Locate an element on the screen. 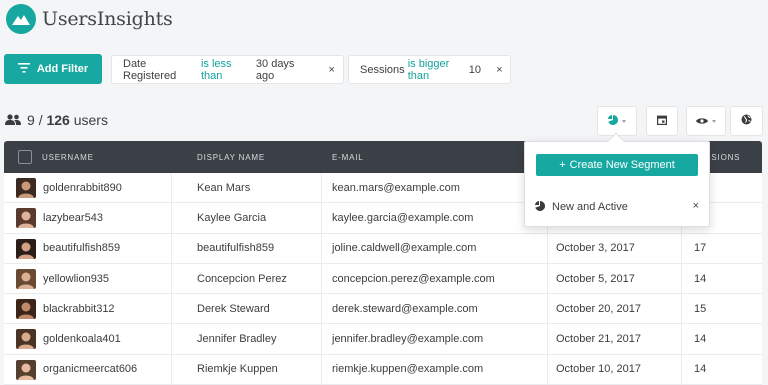 The width and height of the screenshot is (768, 385). sessions-cell: 15 is located at coordinates (700, 308).